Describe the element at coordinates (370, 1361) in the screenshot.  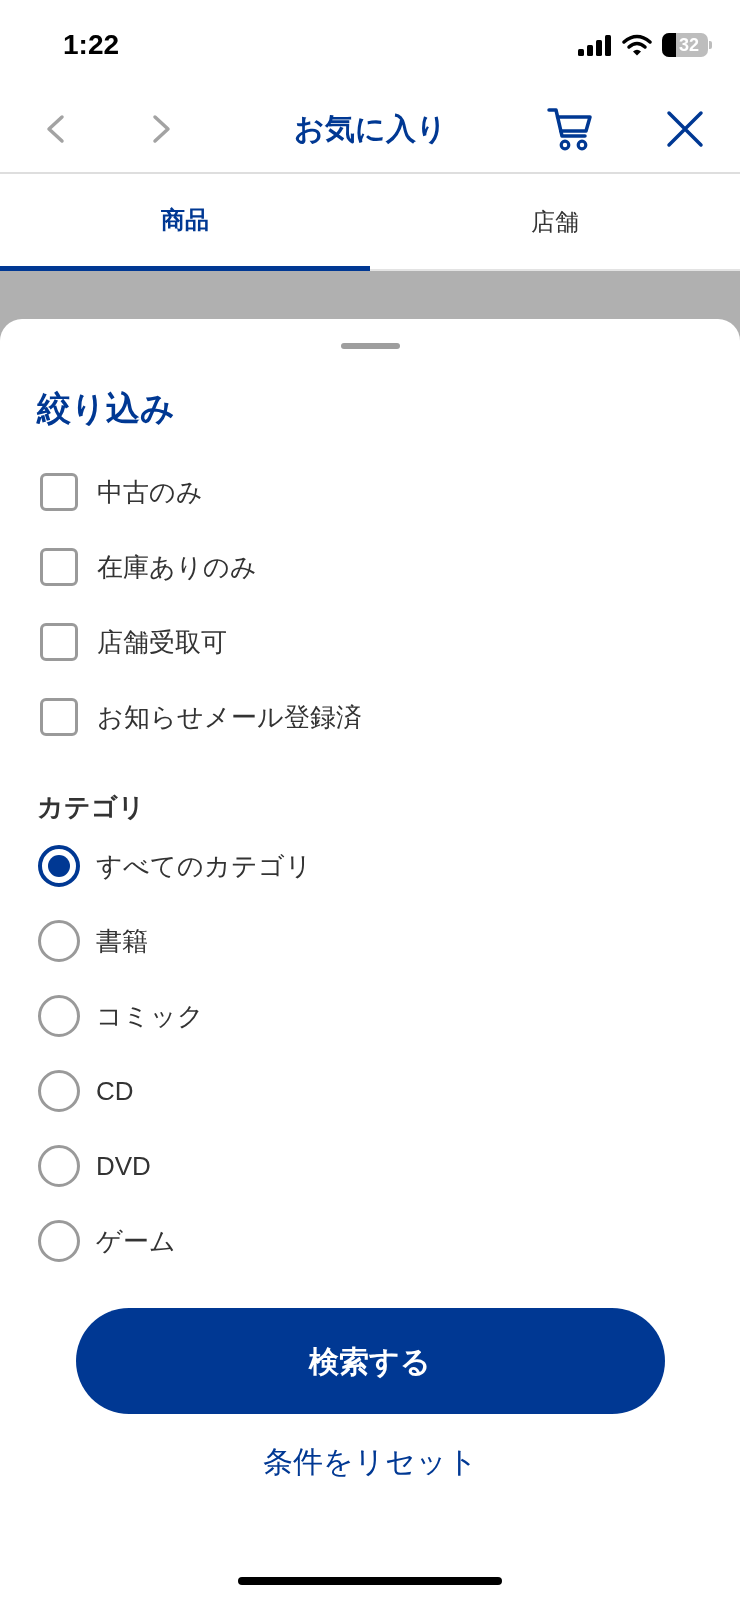
I see `search-button: 検索する` at that location.